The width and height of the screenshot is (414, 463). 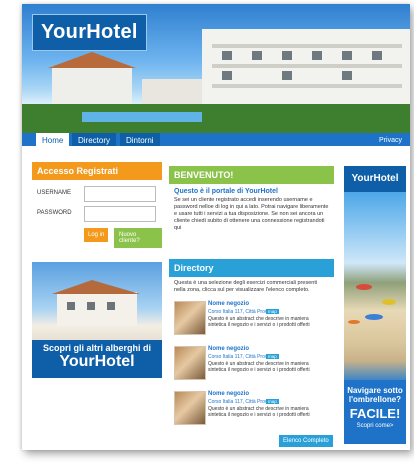 What do you see at coordinates (54, 213) in the screenshot?
I see `password-label: PASSWORD` at bounding box center [54, 213].